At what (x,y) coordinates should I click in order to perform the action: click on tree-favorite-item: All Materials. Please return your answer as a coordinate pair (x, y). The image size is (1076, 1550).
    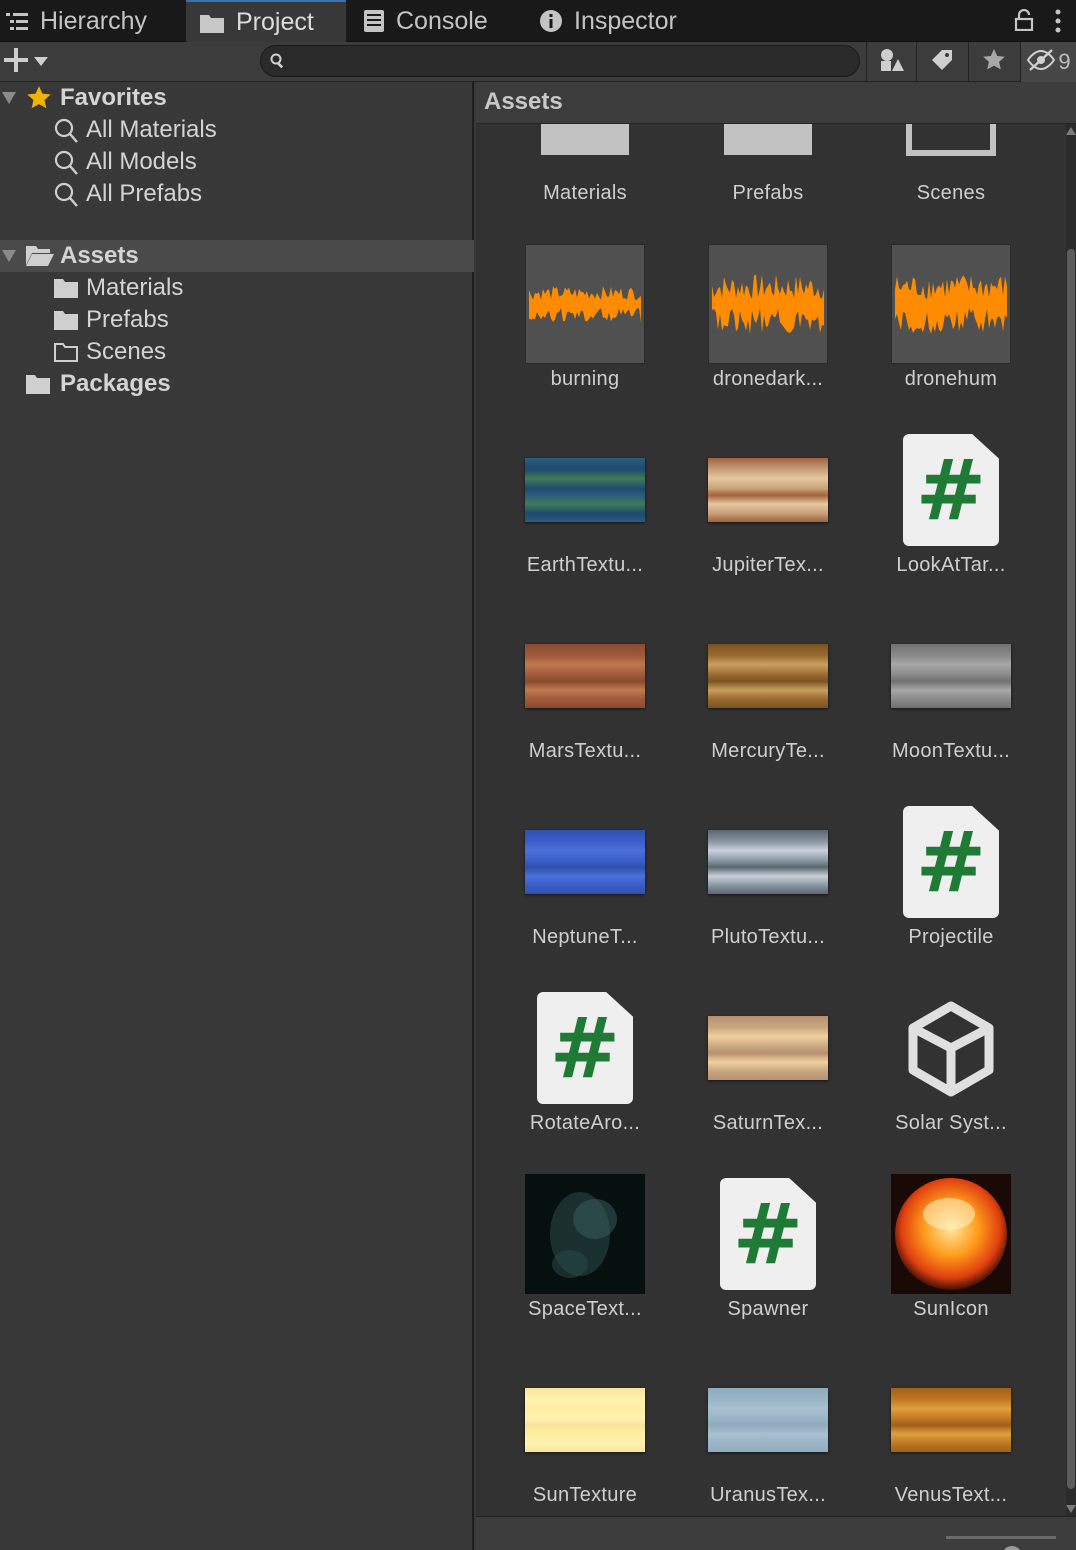
    Looking at the image, I should click on (237, 130).